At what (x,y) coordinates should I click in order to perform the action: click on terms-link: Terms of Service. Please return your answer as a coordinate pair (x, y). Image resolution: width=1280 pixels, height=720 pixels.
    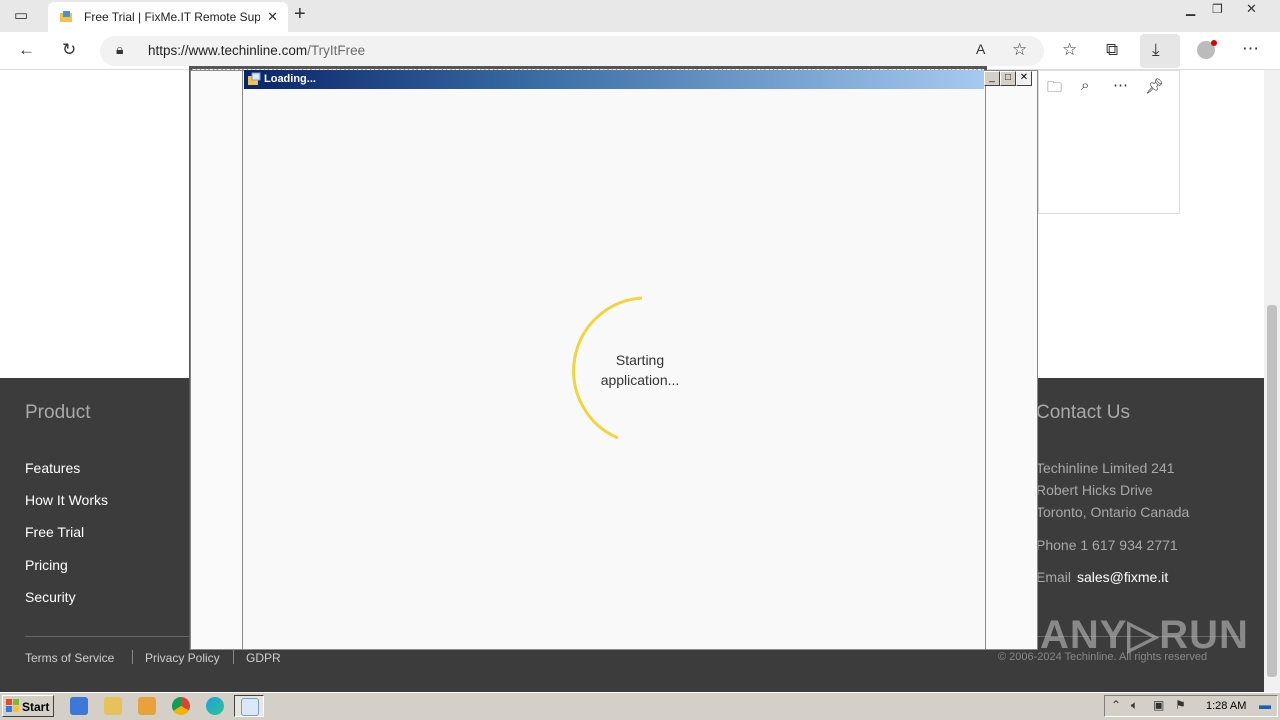
    Looking at the image, I should click on (69, 658).